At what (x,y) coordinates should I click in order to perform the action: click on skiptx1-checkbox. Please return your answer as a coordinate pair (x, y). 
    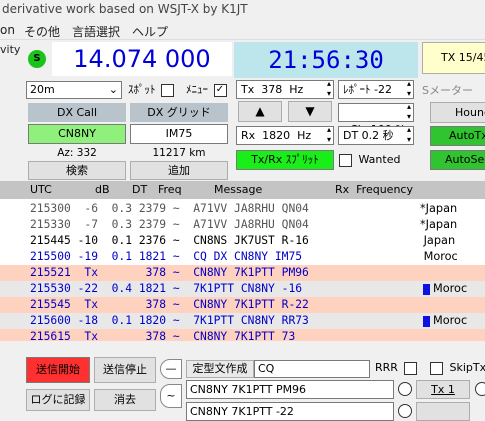
    Looking at the image, I should click on (436, 368).